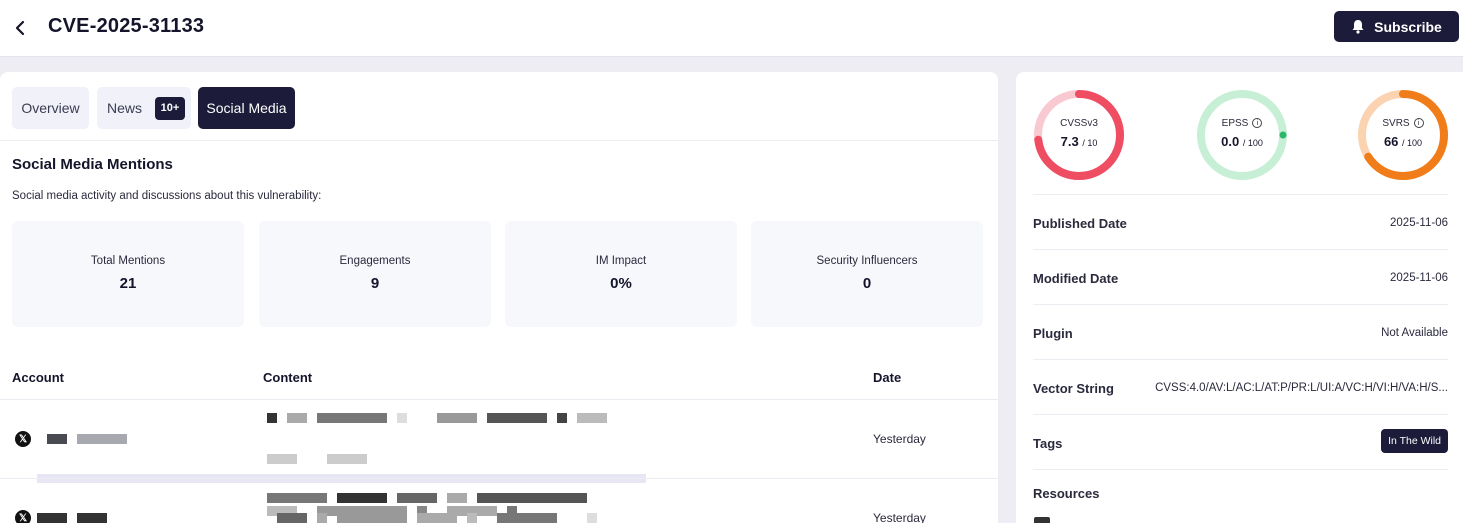 This screenshot has height=523, width=1463. I want to click on stat-label: Engagements, so click(375, 261).